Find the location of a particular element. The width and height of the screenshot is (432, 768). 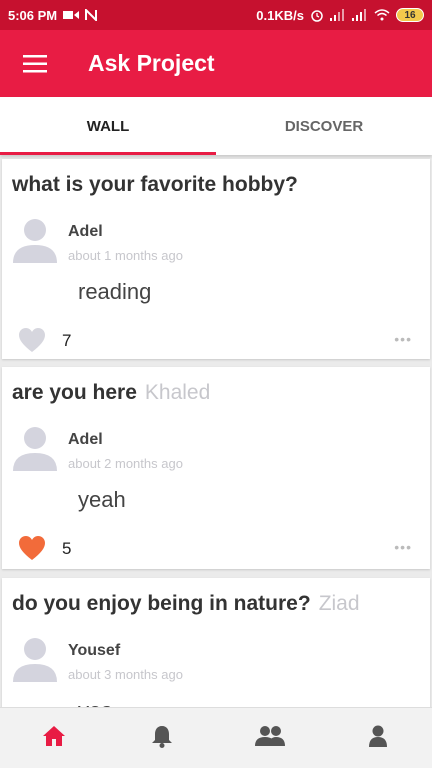

alarm-icon is located at coordinates (317, 15).